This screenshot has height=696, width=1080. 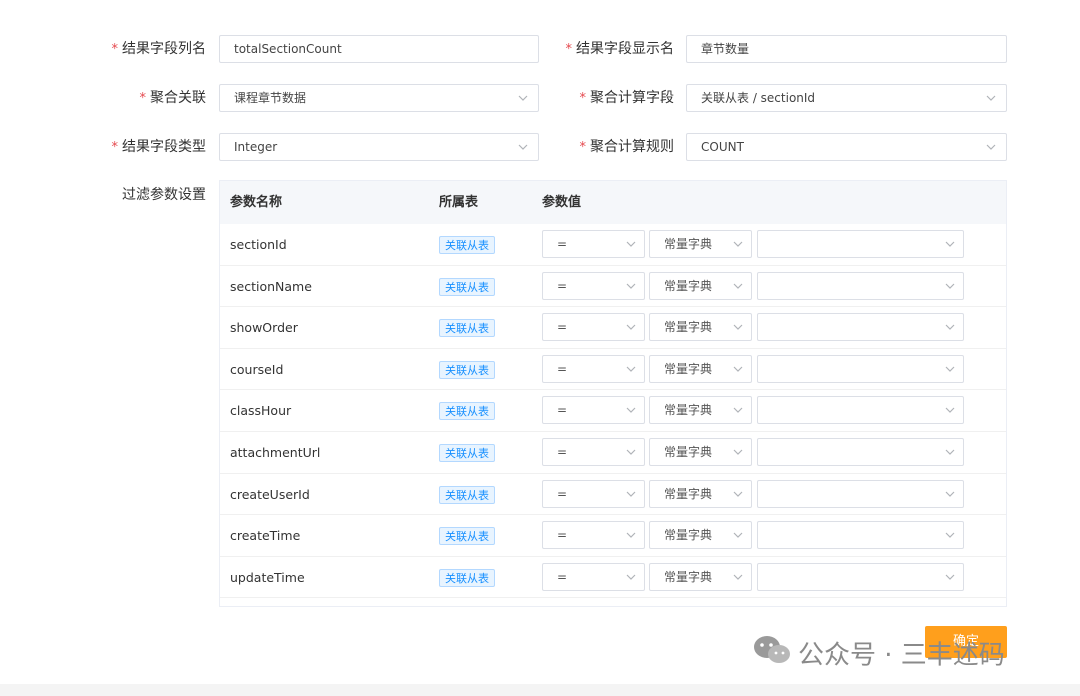 I want to click on filter-params-label: 过滤参数设置, so click(x=164, y=195).